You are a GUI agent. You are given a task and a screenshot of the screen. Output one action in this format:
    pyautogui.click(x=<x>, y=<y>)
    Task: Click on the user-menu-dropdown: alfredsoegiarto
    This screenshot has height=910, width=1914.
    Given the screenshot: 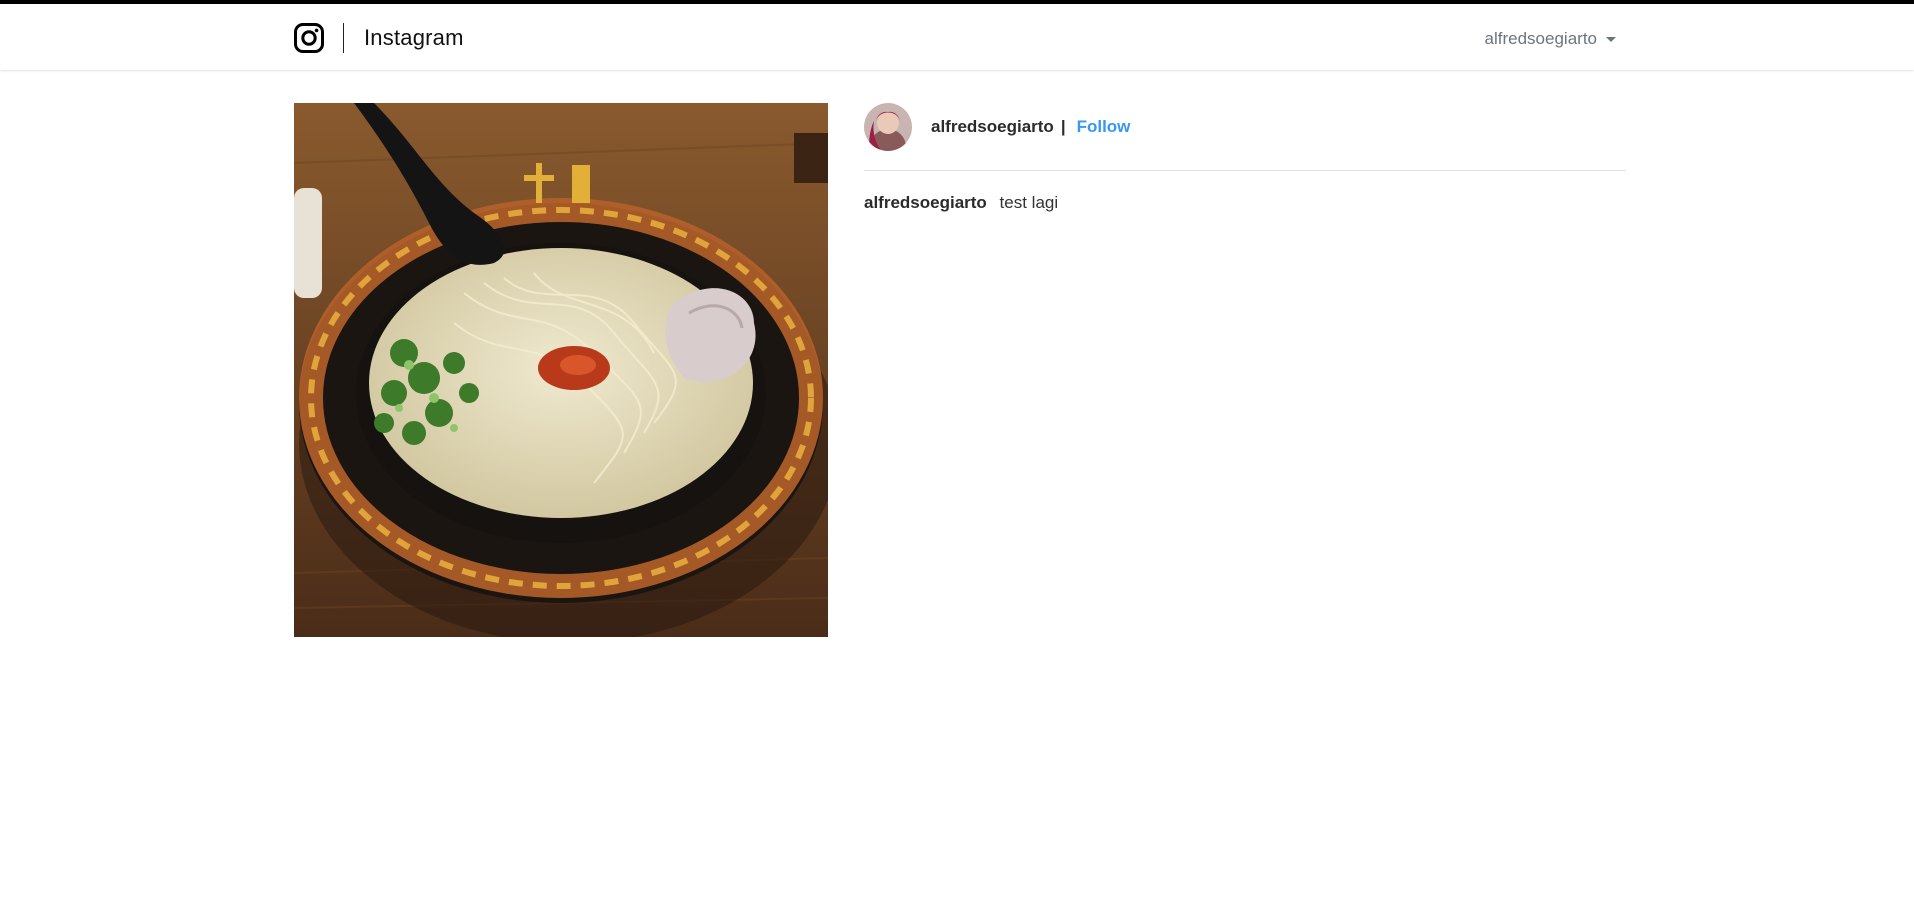 What is the action you would take?
    pyautogui.click(x=1550, y=39)
    